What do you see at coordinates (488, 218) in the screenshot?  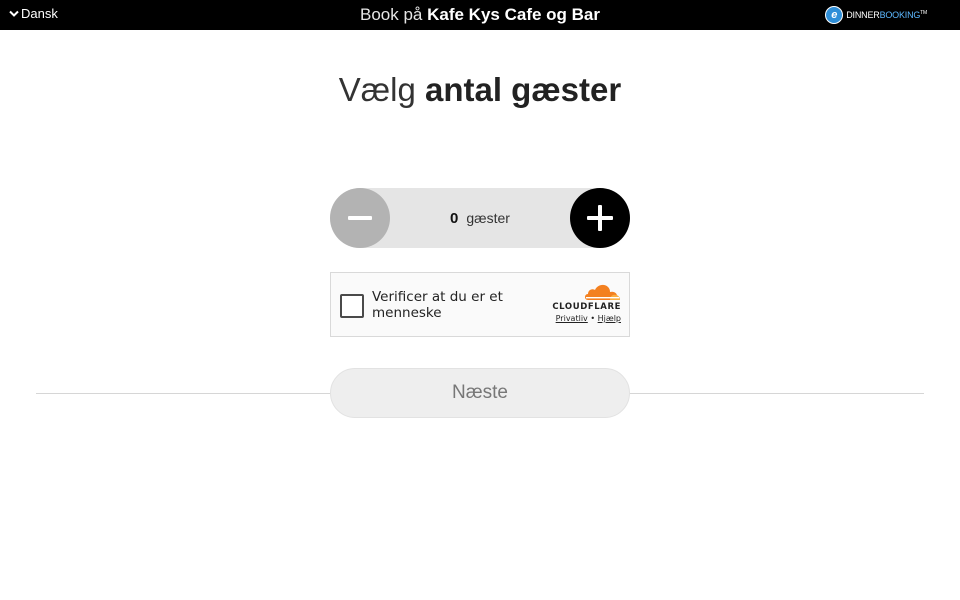 I see `guest-count-unit: gæster` at bounding box center [488, 218].